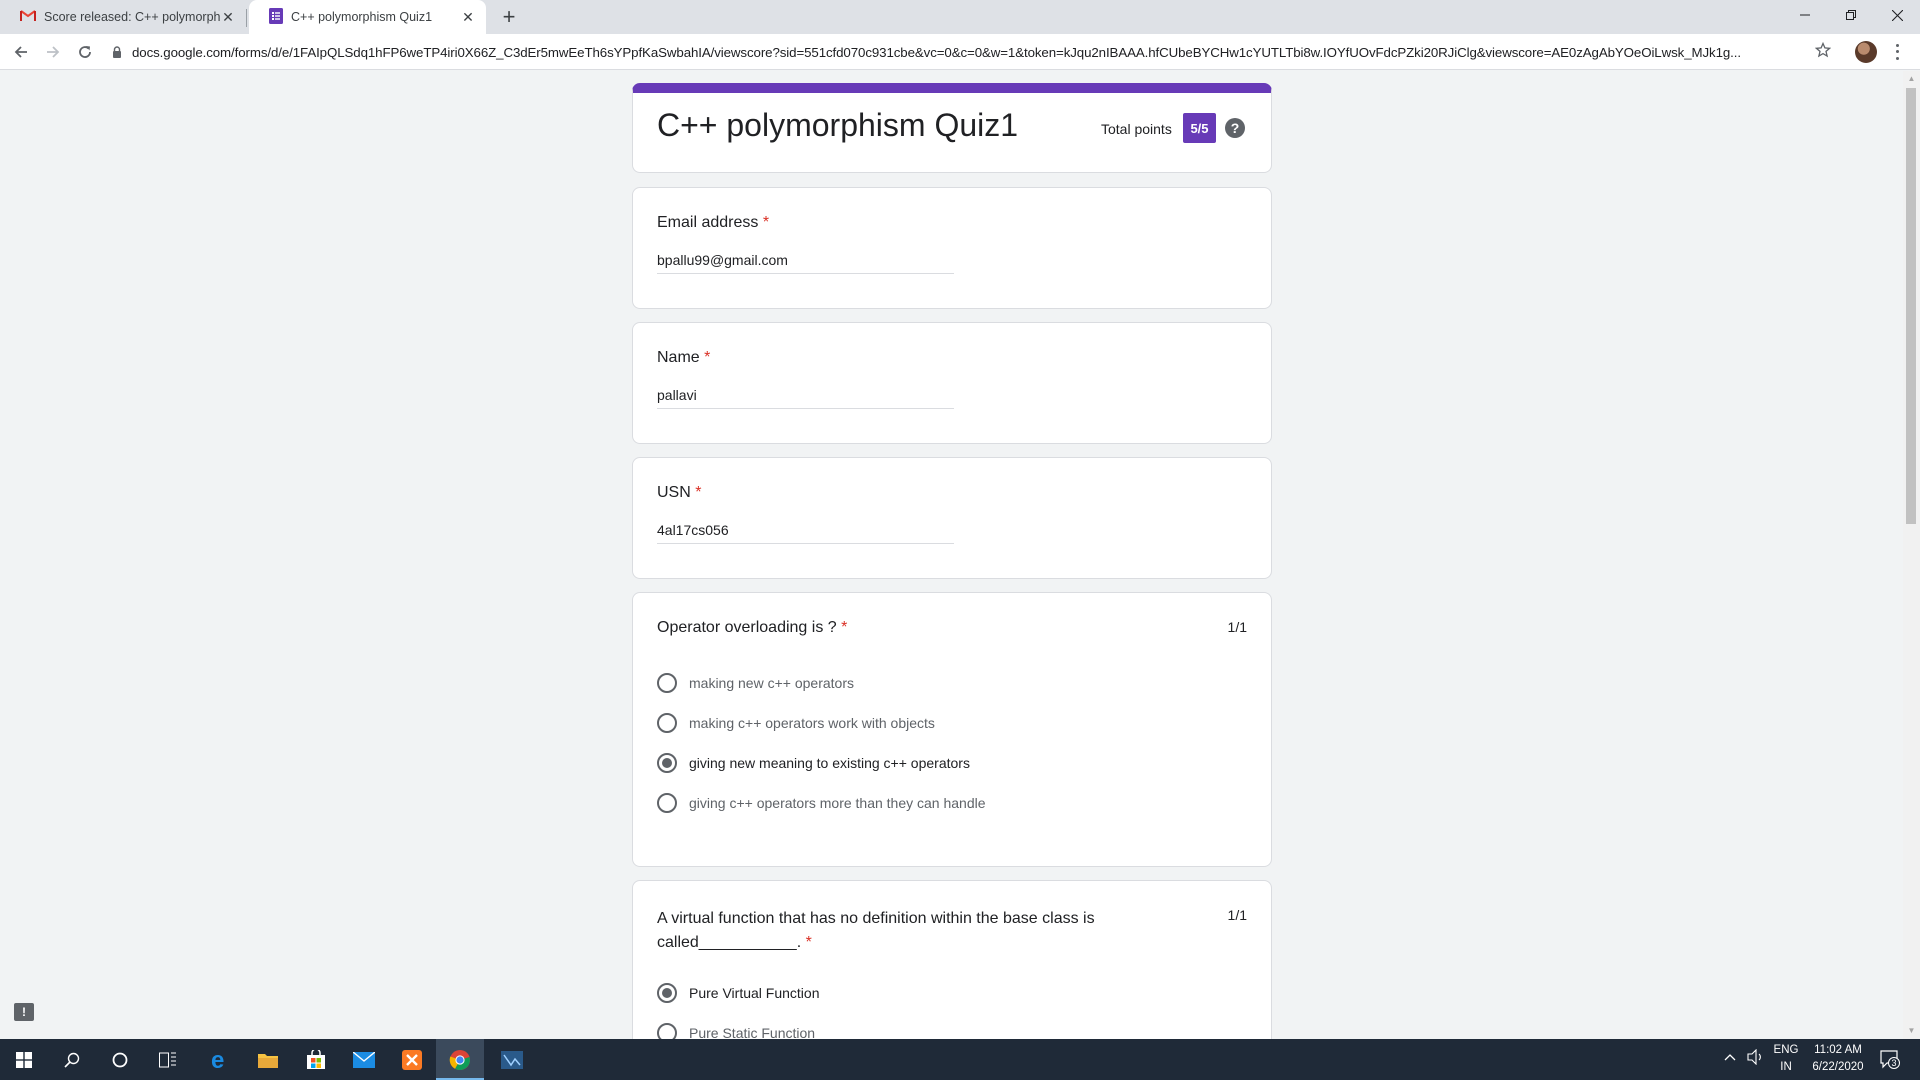  What do you see at coordinates (1897, 52) in the screenshot?
I see `chrome-menu-icon` at bounding box center [1897, 52].